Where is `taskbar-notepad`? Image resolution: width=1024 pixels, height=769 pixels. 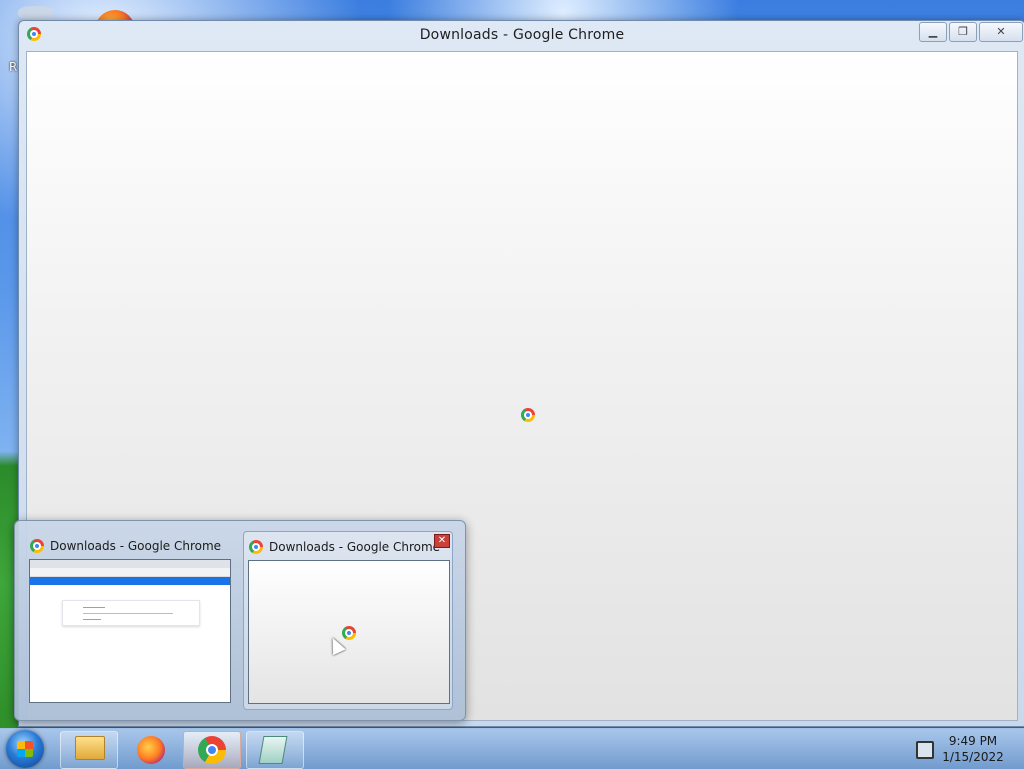
taskbar-notepad is located at coordinates (275, 750).